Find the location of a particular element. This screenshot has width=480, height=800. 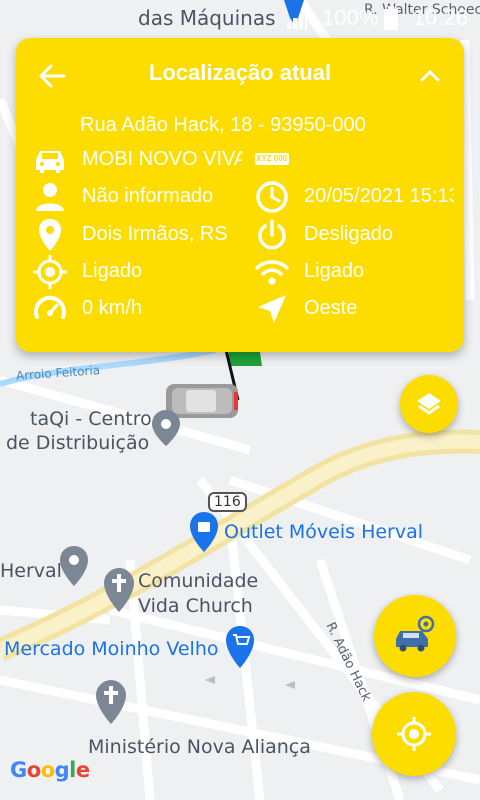

city-text: Dois Irmãos, RS is located at coordinates (155, 234).